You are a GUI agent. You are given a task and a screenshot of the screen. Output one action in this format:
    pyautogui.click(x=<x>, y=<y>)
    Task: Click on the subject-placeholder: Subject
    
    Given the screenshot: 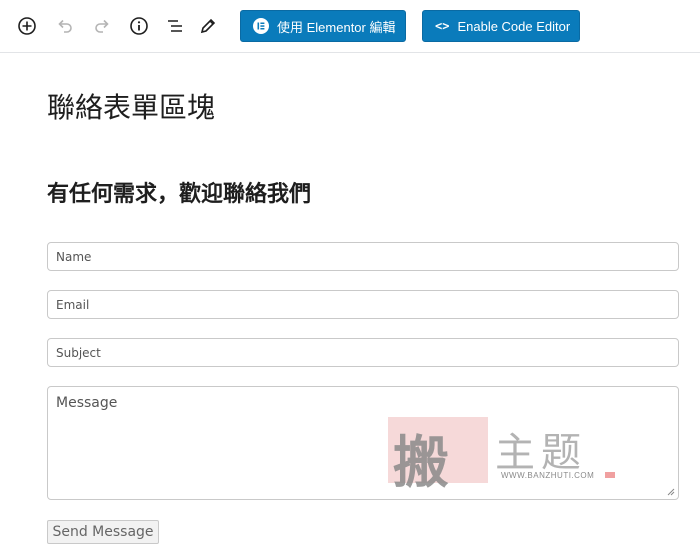 What is the action you would take?
    pyautogui.click(x=78, y=352)
    